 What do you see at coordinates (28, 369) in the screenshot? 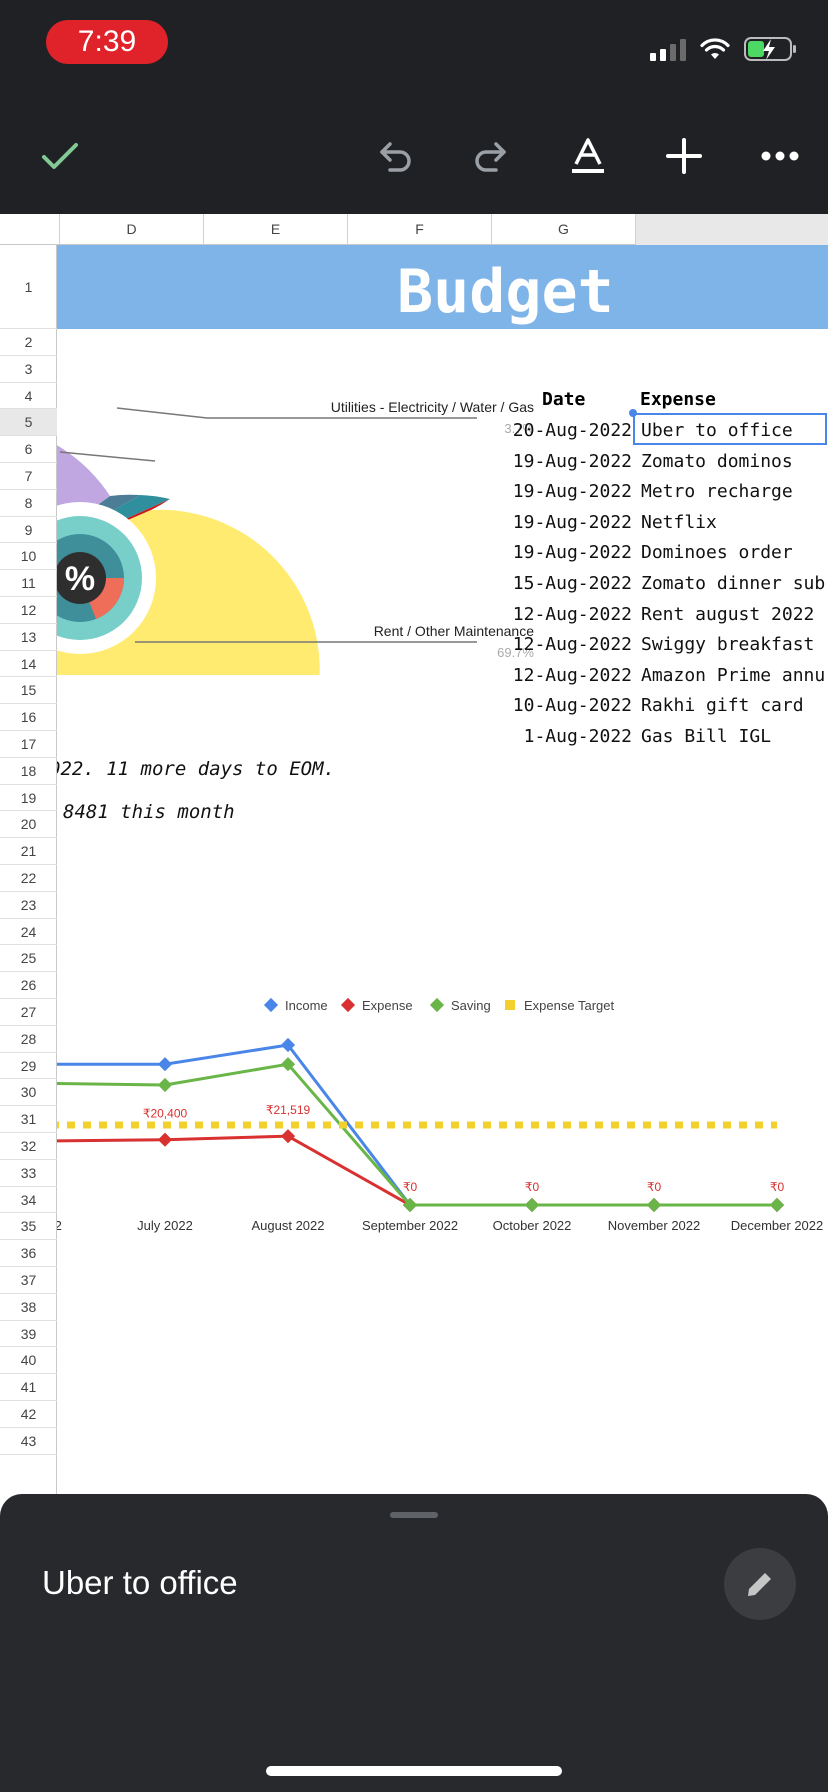
I see `row-header: 3` at bounding box center [28, 369].